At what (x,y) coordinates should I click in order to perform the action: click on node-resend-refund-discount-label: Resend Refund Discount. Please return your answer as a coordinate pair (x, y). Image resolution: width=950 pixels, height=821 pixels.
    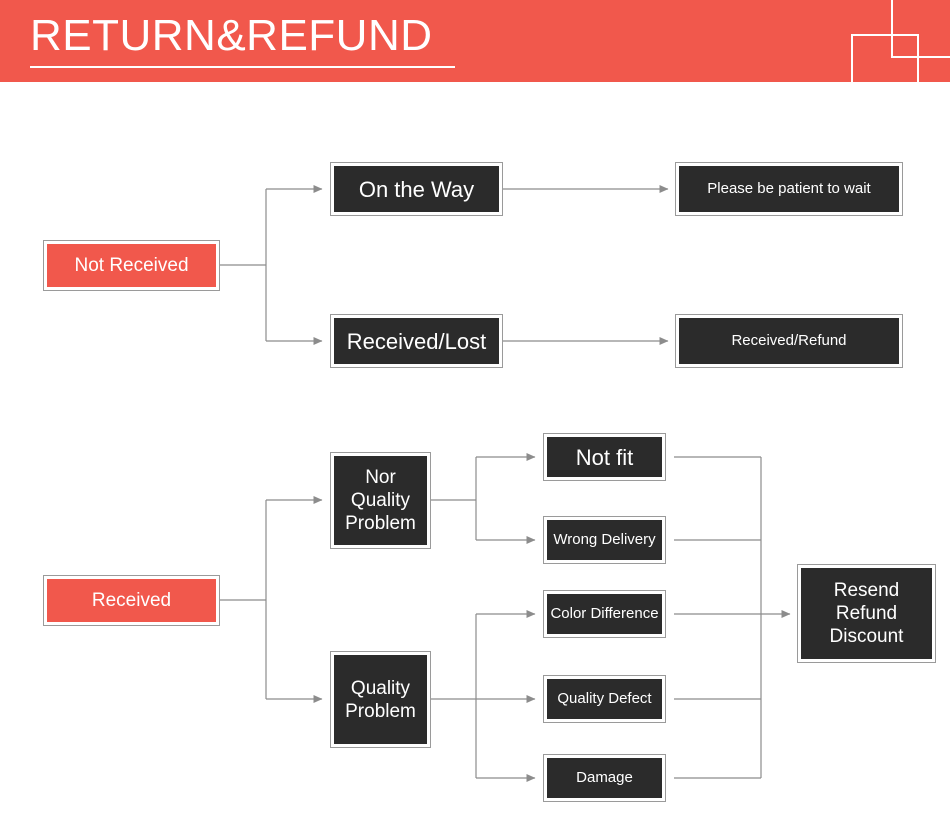
    Looking at the image, I should click on (866, 613).